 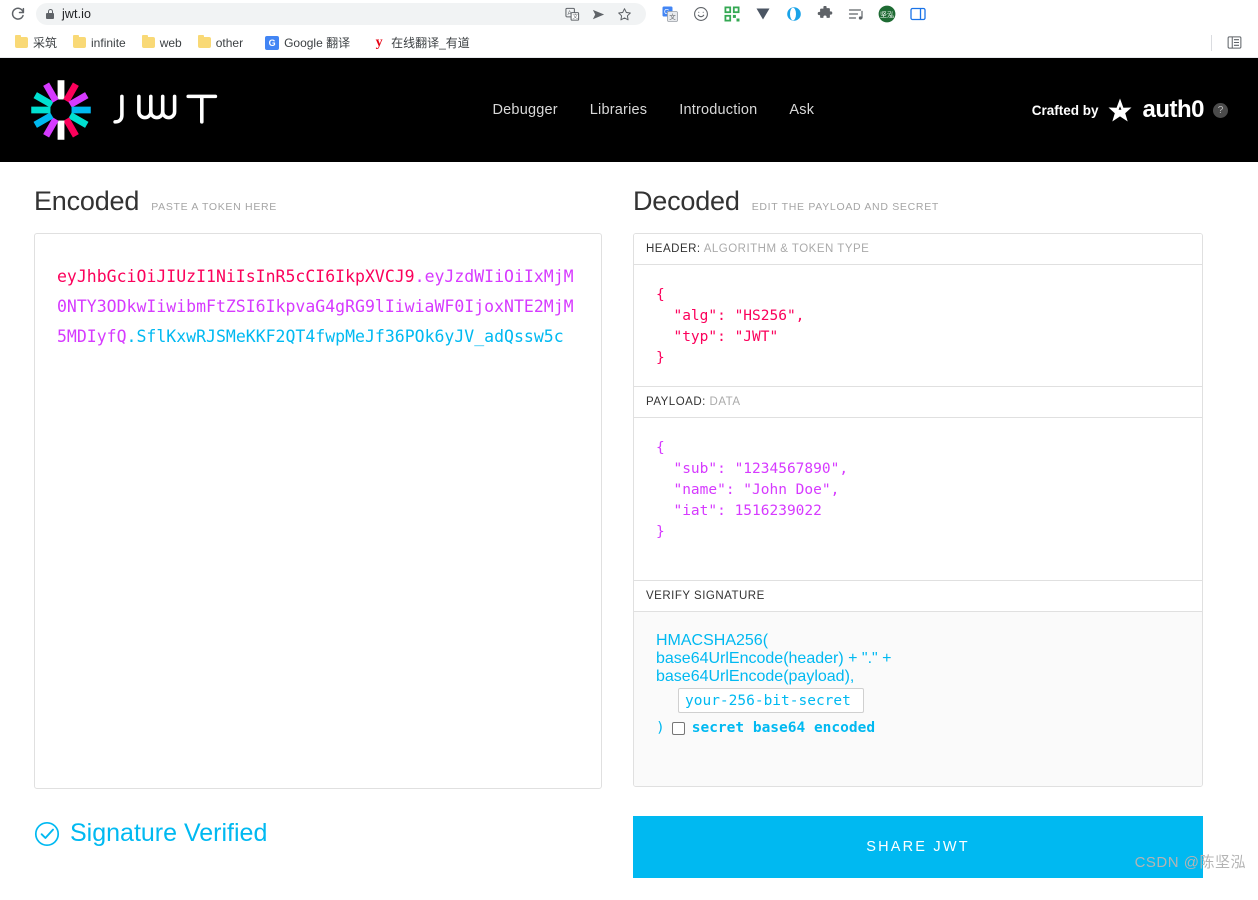 I want to click on youdao-icon: y, so click(x=379, y=42).